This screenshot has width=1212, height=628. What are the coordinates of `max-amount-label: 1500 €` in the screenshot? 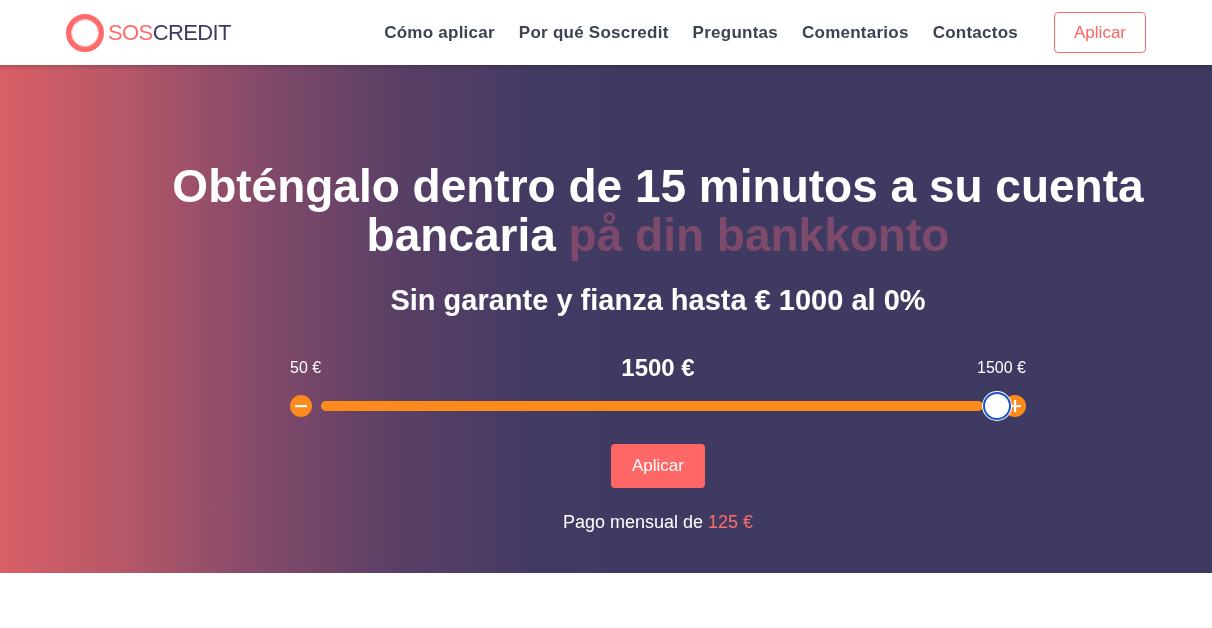 It's located at (1001, 368).